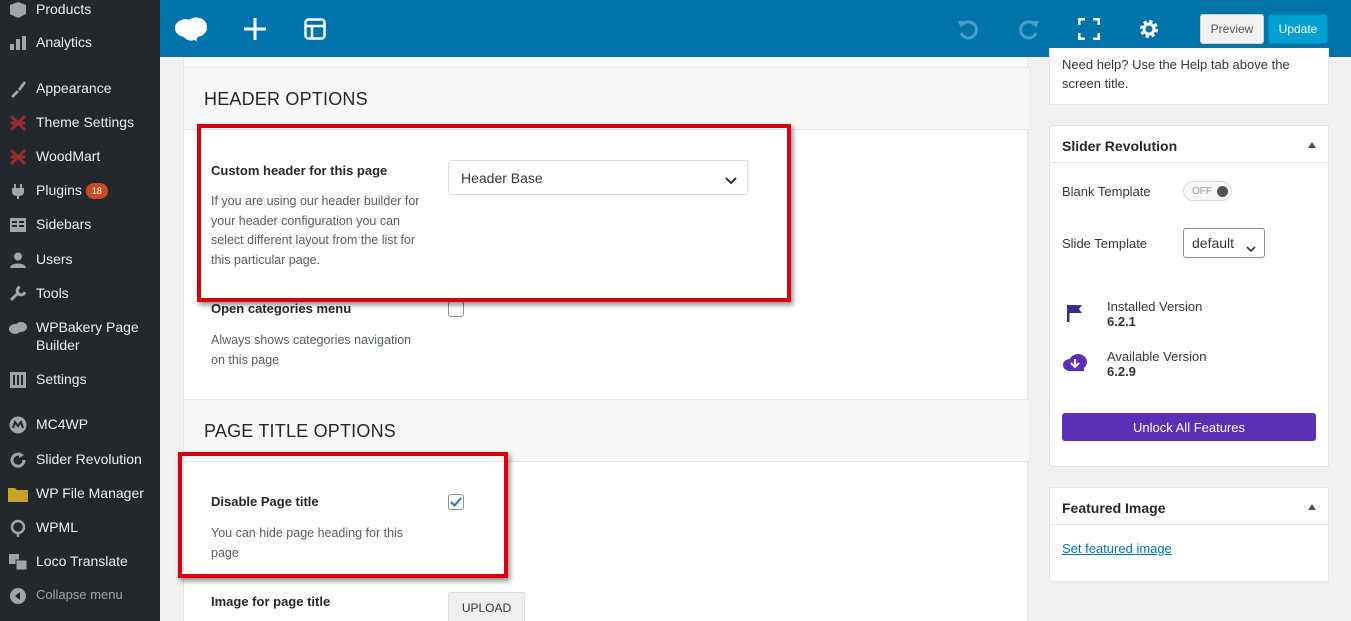  Describe the element at coordinates (18, 225) in the screenshot. I see `sidebars-icon` at that location.